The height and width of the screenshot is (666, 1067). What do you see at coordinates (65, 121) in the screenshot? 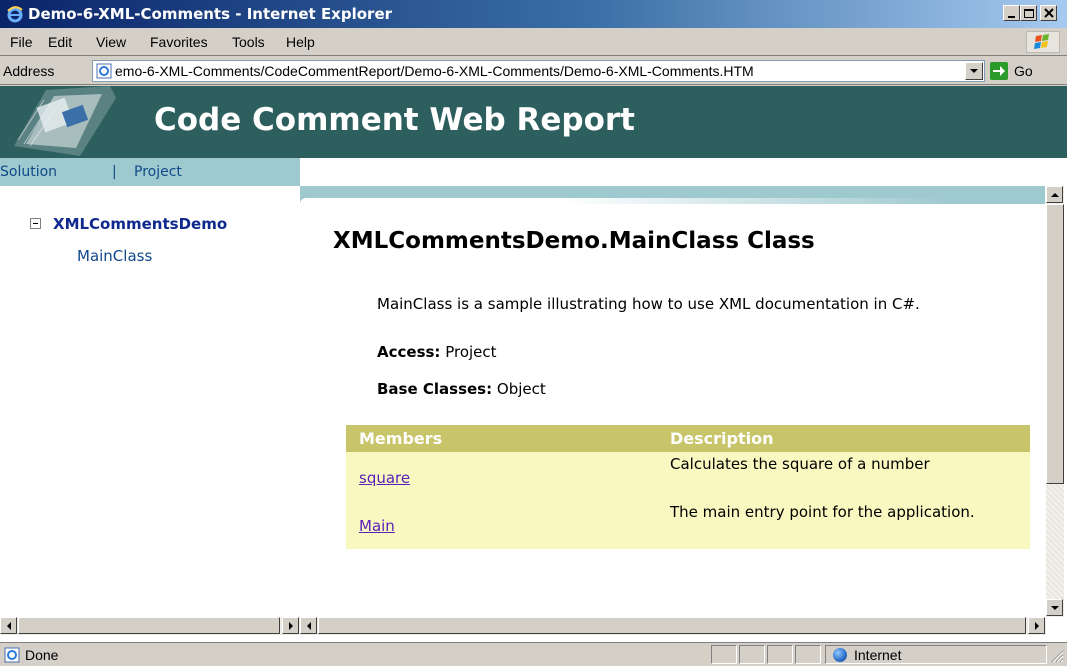
I see `report-logo-icon` at bounding box center [65, 121].